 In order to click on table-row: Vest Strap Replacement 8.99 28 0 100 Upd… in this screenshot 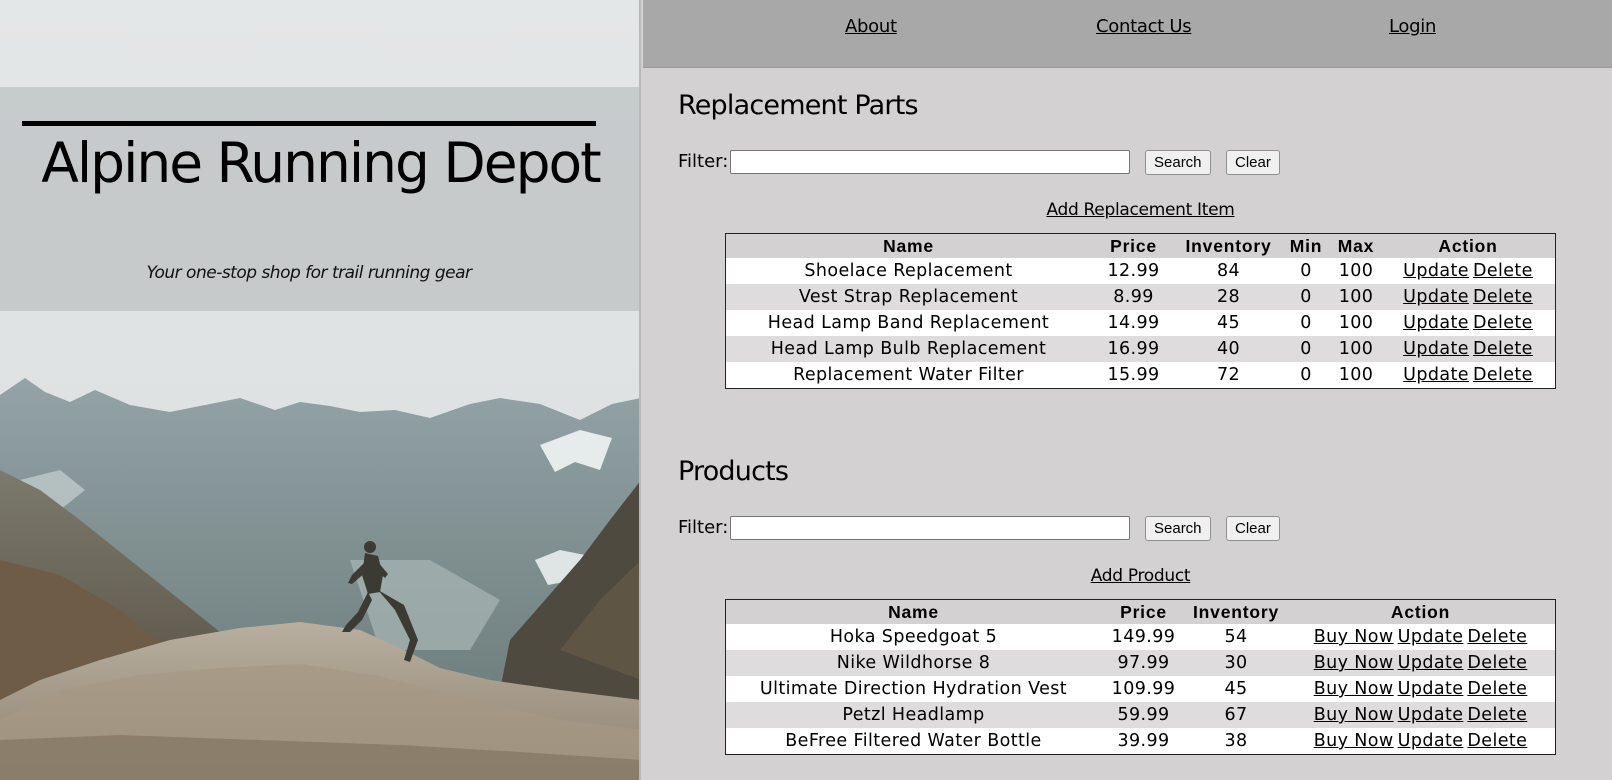, I will do `click(1140, 297)`.